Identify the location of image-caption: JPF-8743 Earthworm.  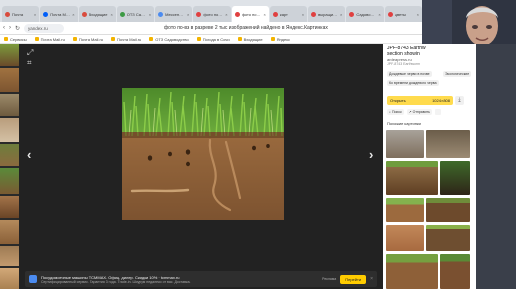
(404, 64).